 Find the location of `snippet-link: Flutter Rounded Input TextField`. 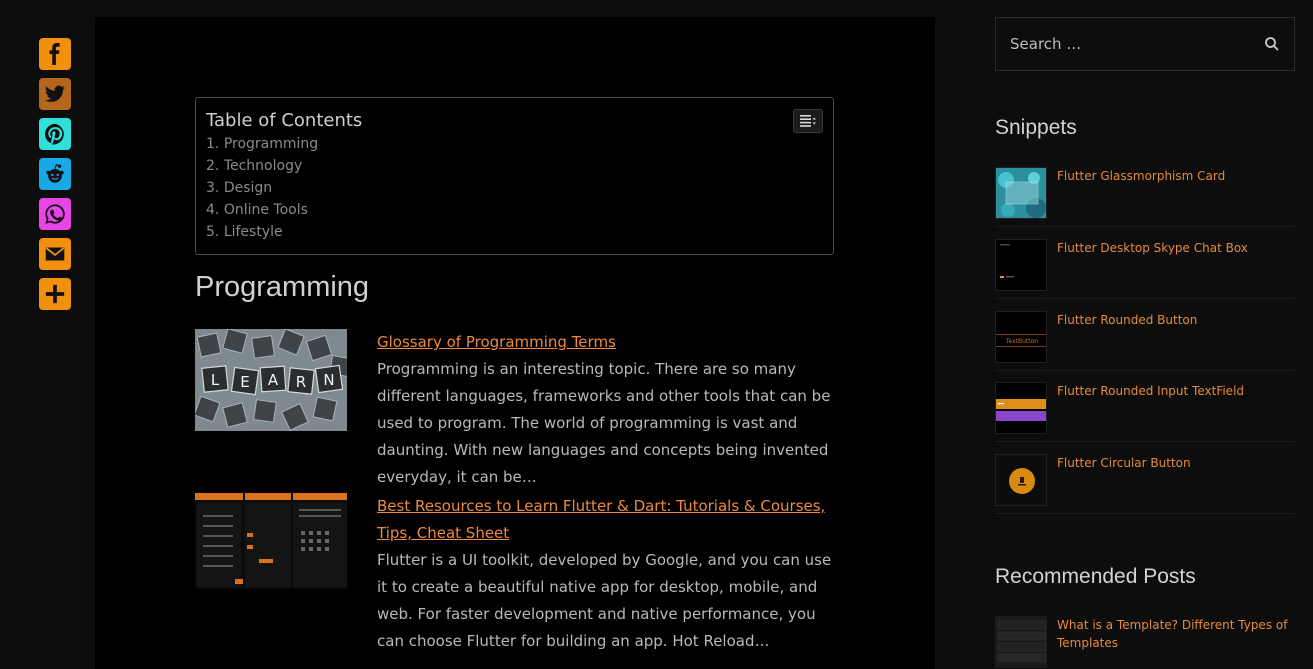

snippet-link: Flutter Rounded Input TextField is located at coordinates (1150, 411).